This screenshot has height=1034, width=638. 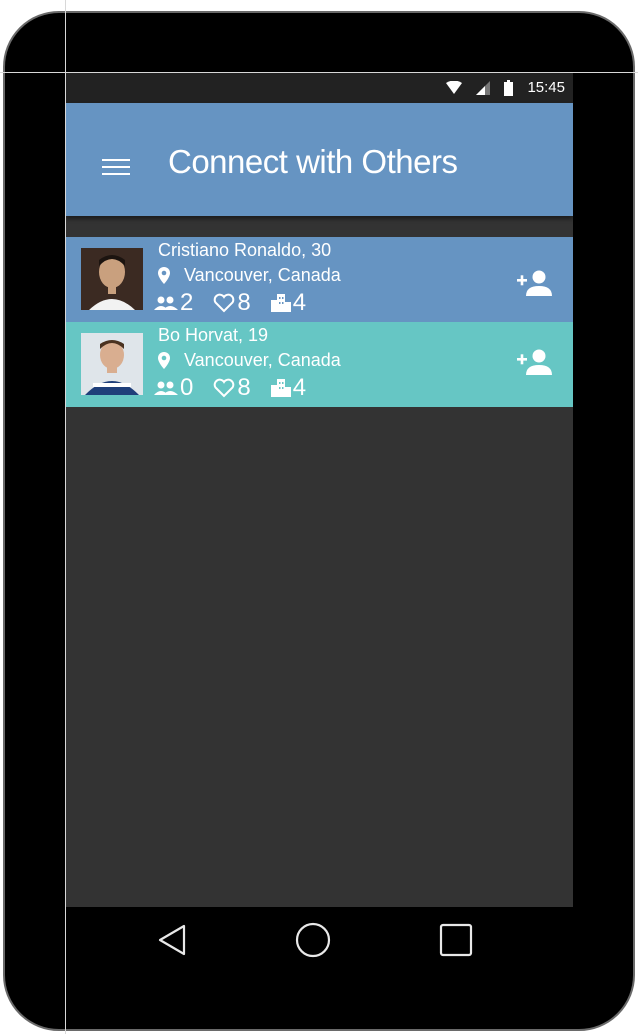 I want to click on hamburger-menu-icon, so click(x=116, y=170).